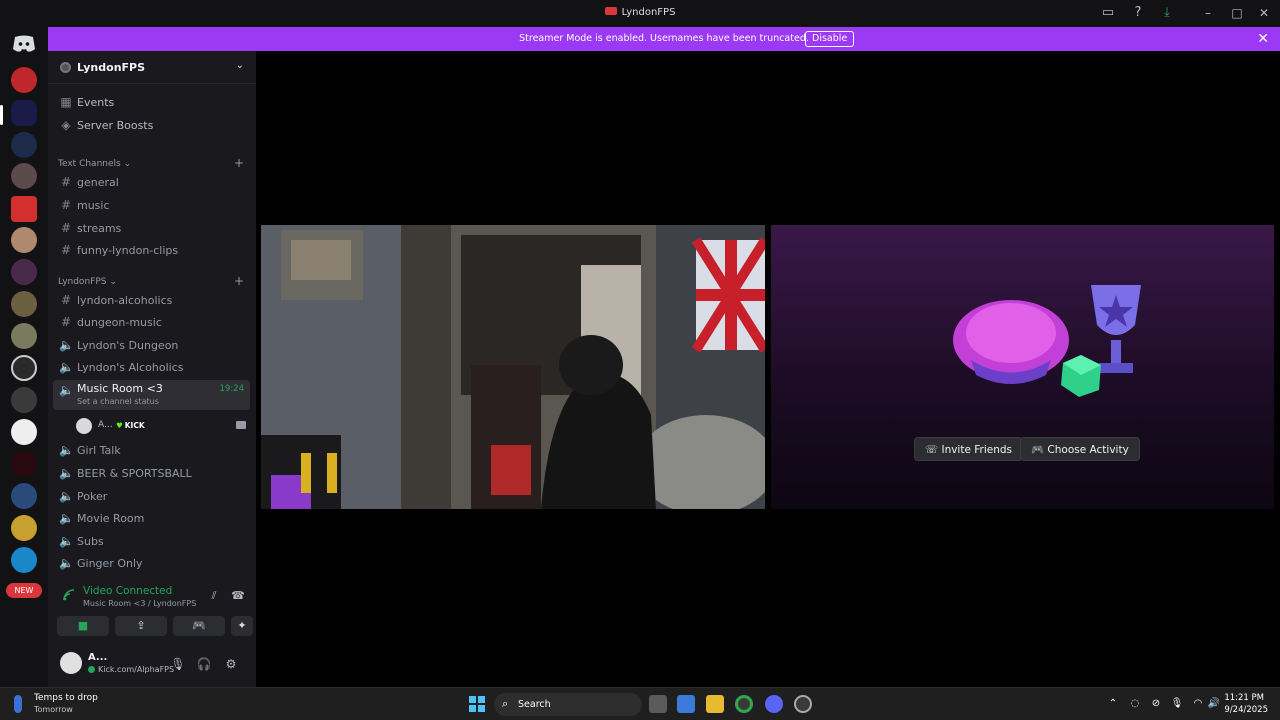 This screenshot has width=1280, height=720. I want to click on close-icon: ✕, so click(1263, 39).